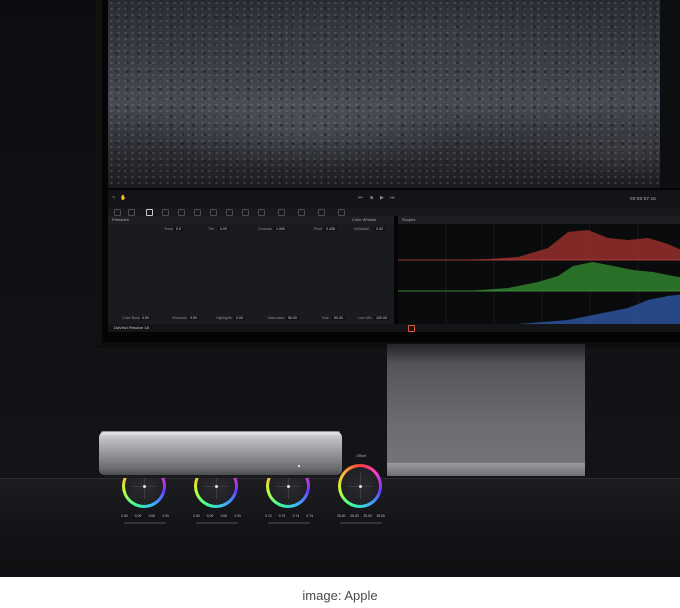 The image size is (680, 608). Describe the element at coordinates (486, 354) in the screenshot. I see `stand-shadow` at that location.